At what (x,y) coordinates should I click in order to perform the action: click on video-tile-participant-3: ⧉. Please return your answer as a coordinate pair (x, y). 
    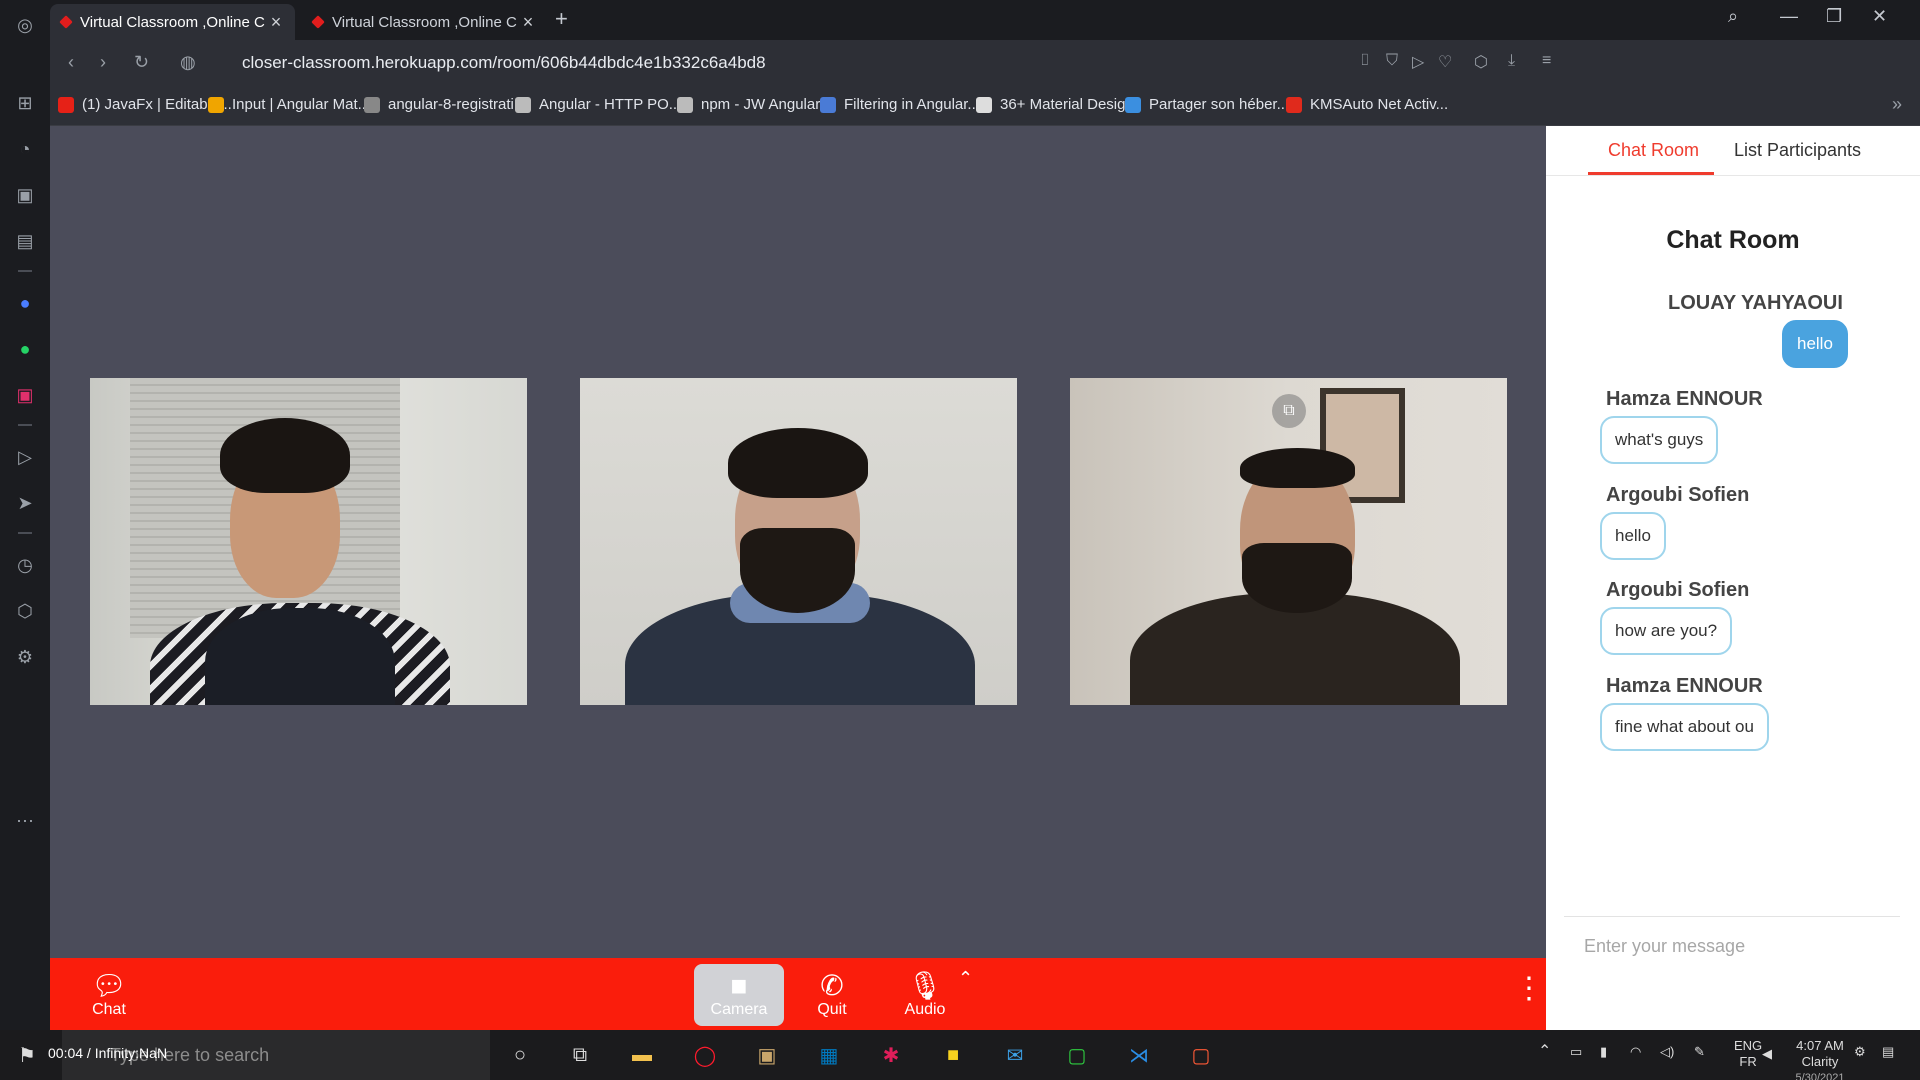
    Looking at the image, I should click on (1288, 541).